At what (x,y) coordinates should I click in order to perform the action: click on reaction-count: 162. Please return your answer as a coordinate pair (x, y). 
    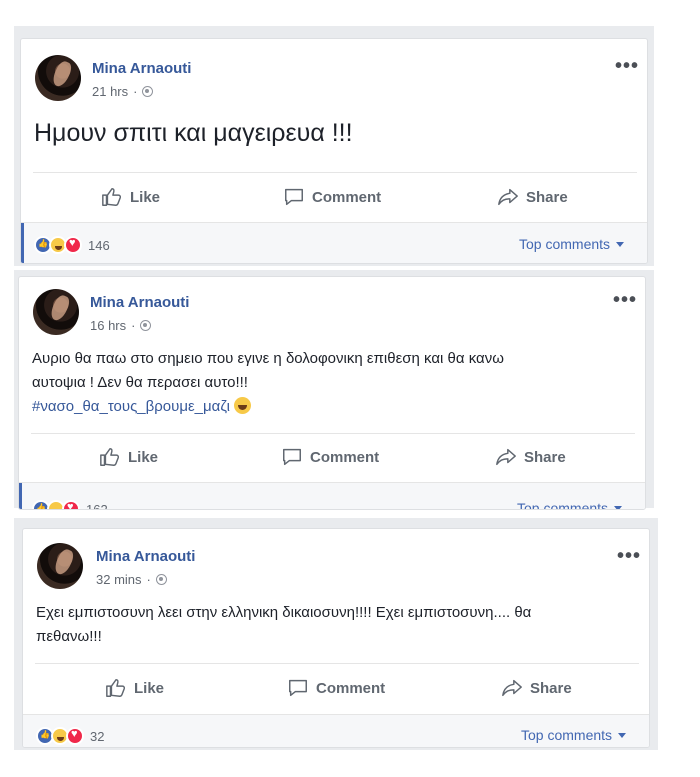
    Looking at the image, I should click on (97, 505).